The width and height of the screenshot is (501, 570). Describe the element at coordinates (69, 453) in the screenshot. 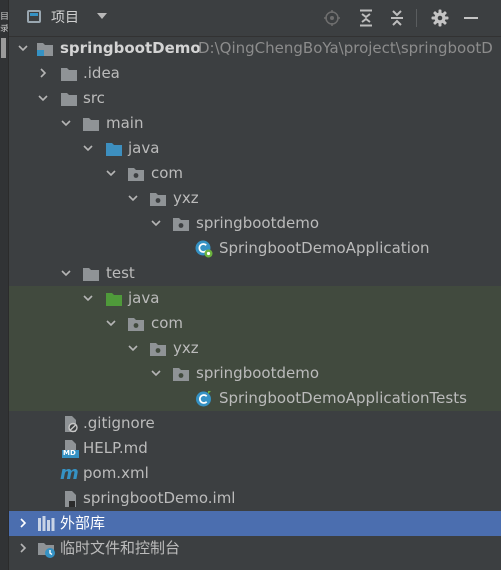

I see `markdown-badge: MD` at that location.